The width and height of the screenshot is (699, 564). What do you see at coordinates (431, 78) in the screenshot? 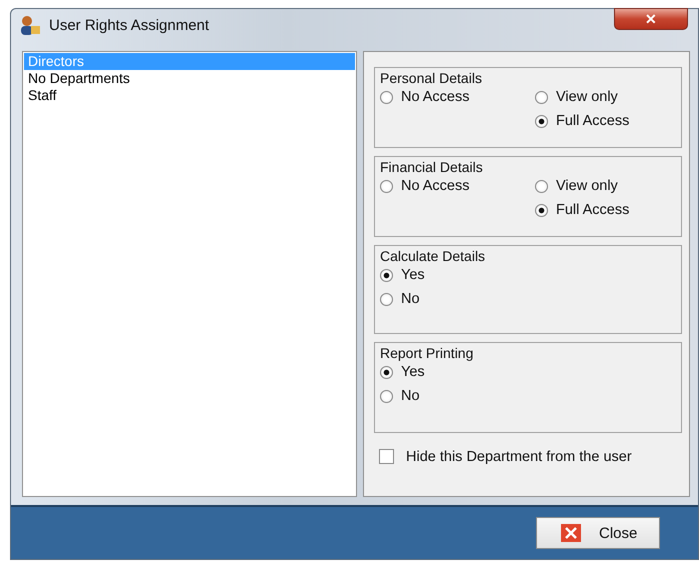
I see `group-title: Personal Details` at bounding box center [431, 78].